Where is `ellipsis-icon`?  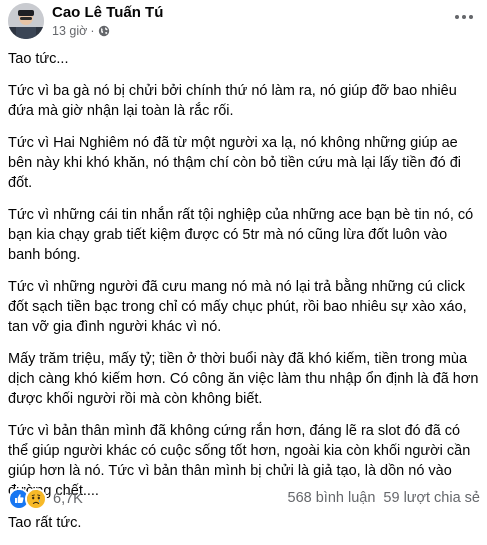
ellipsis-icon is located at coordinates (464, 17).